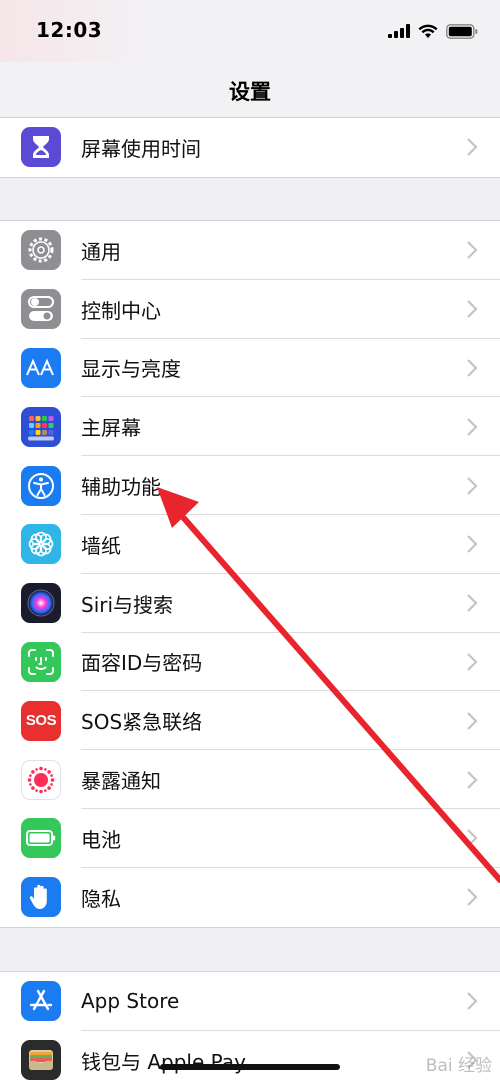 This screenshot has width=500, height=1084. What do you see at coordinates (428, 31) in the screenshot?
I see `wifi-icon` at bounding box center [428, 31].